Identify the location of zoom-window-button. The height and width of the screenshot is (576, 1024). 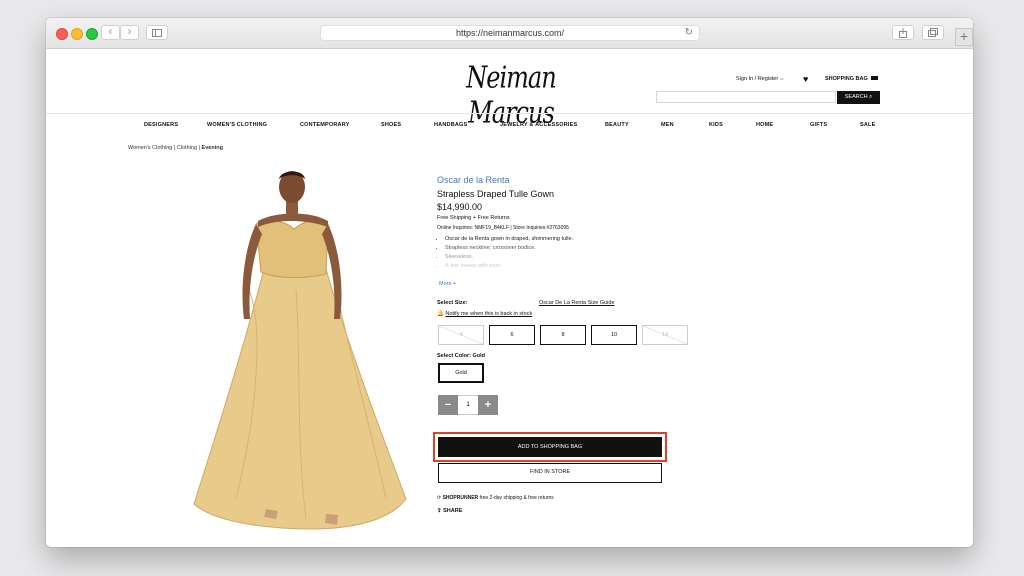
(92, 34).